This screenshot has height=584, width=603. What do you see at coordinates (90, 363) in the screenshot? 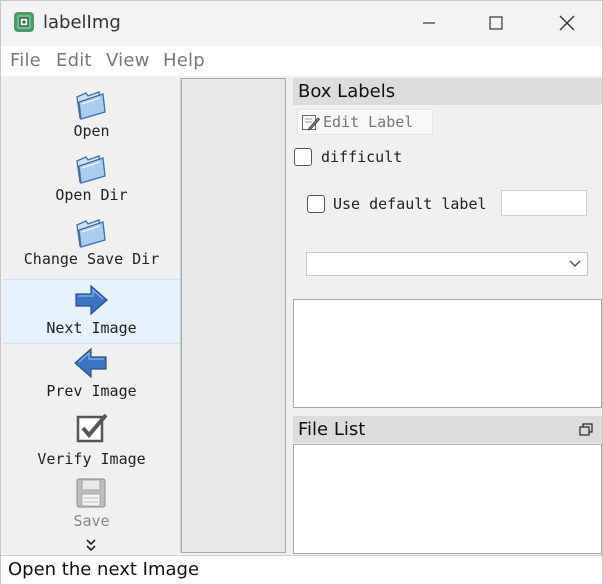
I see `arrow-left-icon` at bounding box center [90, 363].